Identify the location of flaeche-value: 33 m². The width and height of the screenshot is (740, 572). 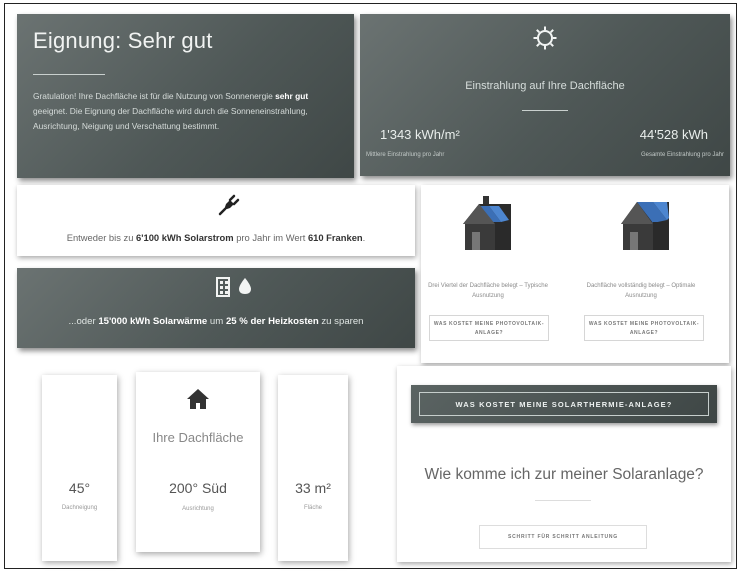
(313, 488).